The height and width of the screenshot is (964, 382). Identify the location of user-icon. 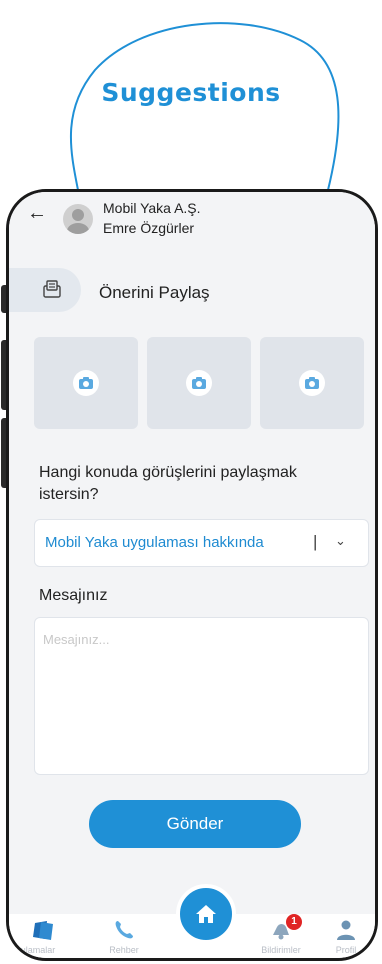
(346, 930).